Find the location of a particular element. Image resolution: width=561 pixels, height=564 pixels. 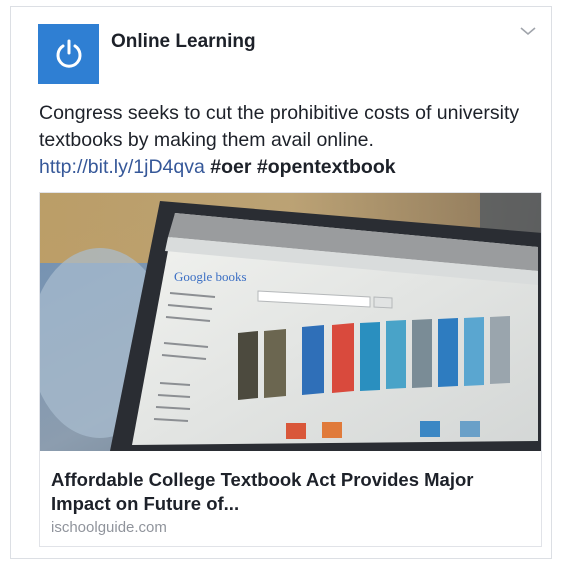

power-icon is located at coordinates (68, 53).